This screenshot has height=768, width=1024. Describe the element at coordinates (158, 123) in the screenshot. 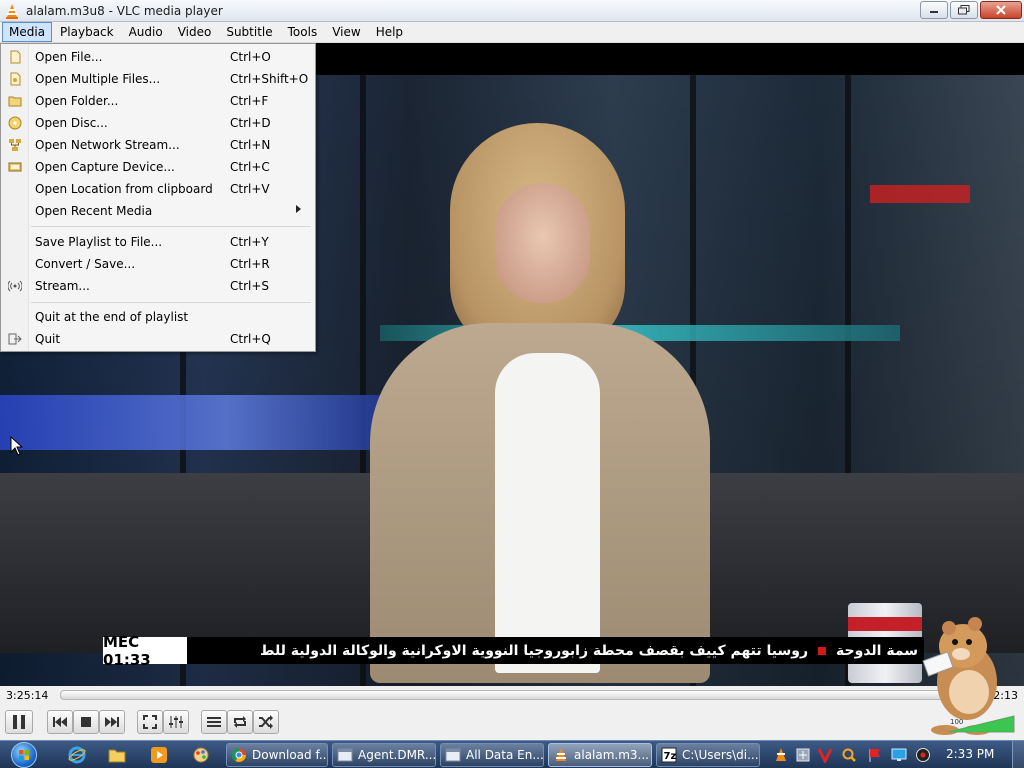

I see `menu-open-disc: Open Disc... Ctrl+D` at that location.